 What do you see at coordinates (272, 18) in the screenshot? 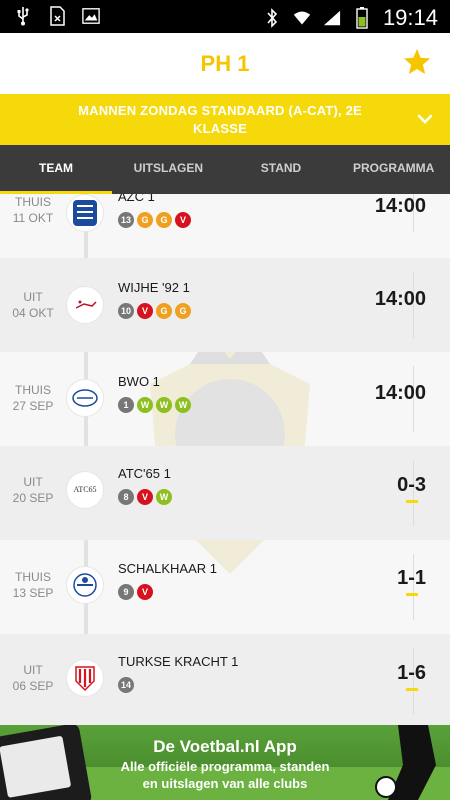
I see `bluetooth-icon` at bounding box center [272, 18].